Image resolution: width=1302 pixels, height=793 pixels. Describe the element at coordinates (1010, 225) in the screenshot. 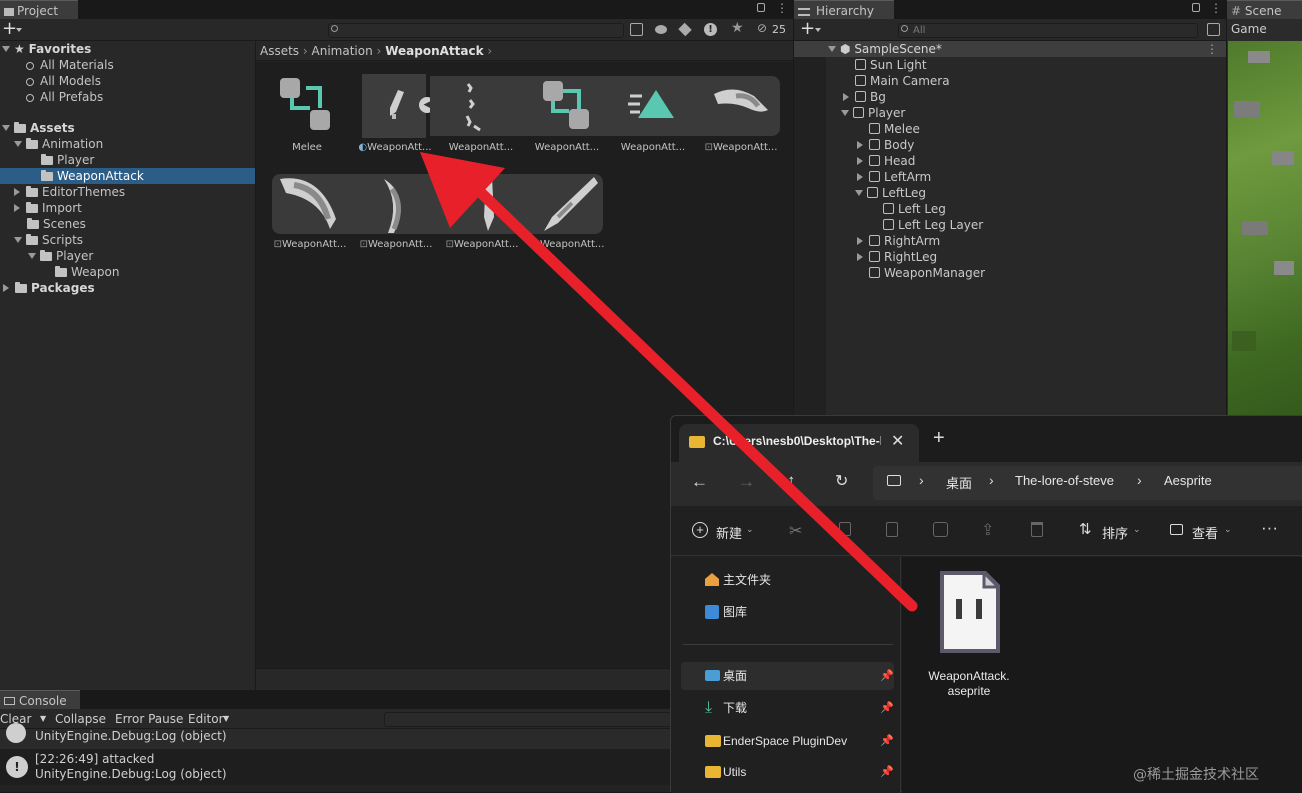

I see `hierarchy-item: Left Leg Layer` at that location.